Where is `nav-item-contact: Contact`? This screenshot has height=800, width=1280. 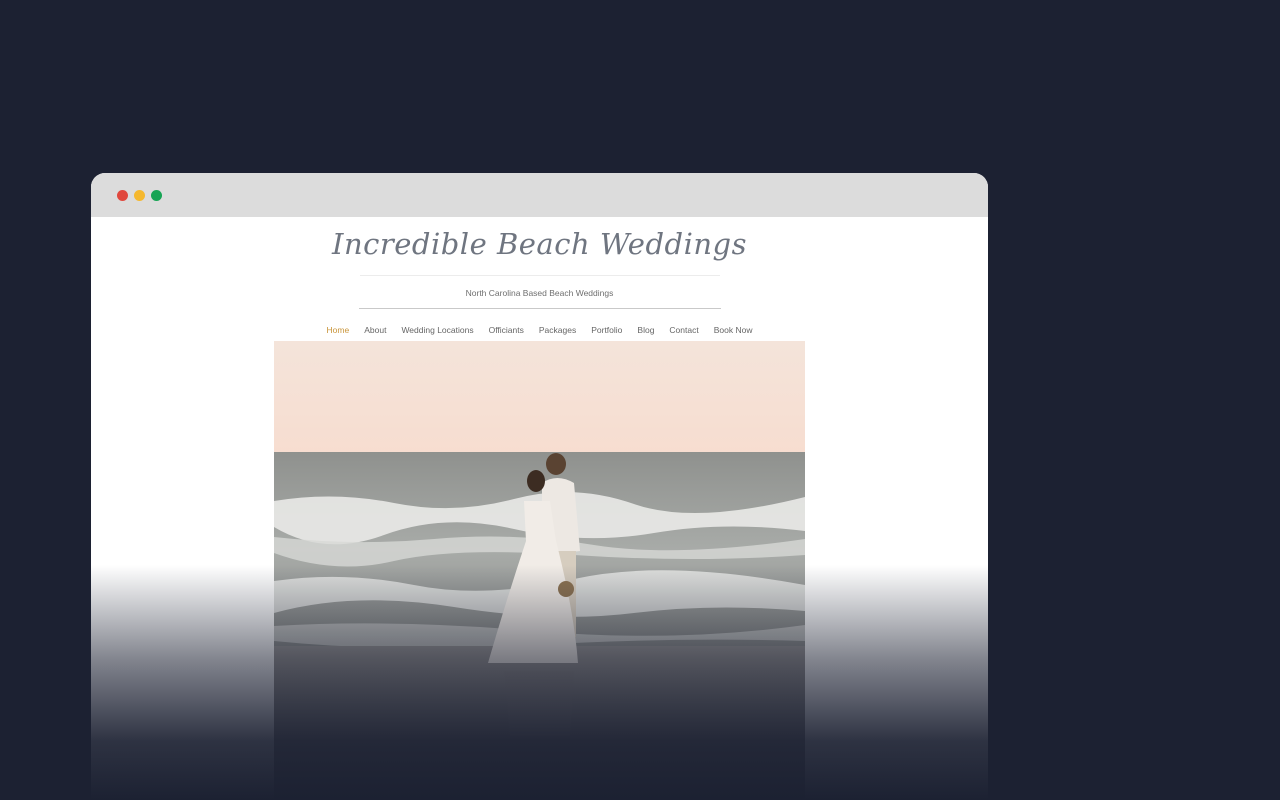
nav-item-contact: Contact is located at coordinates (683, 330).